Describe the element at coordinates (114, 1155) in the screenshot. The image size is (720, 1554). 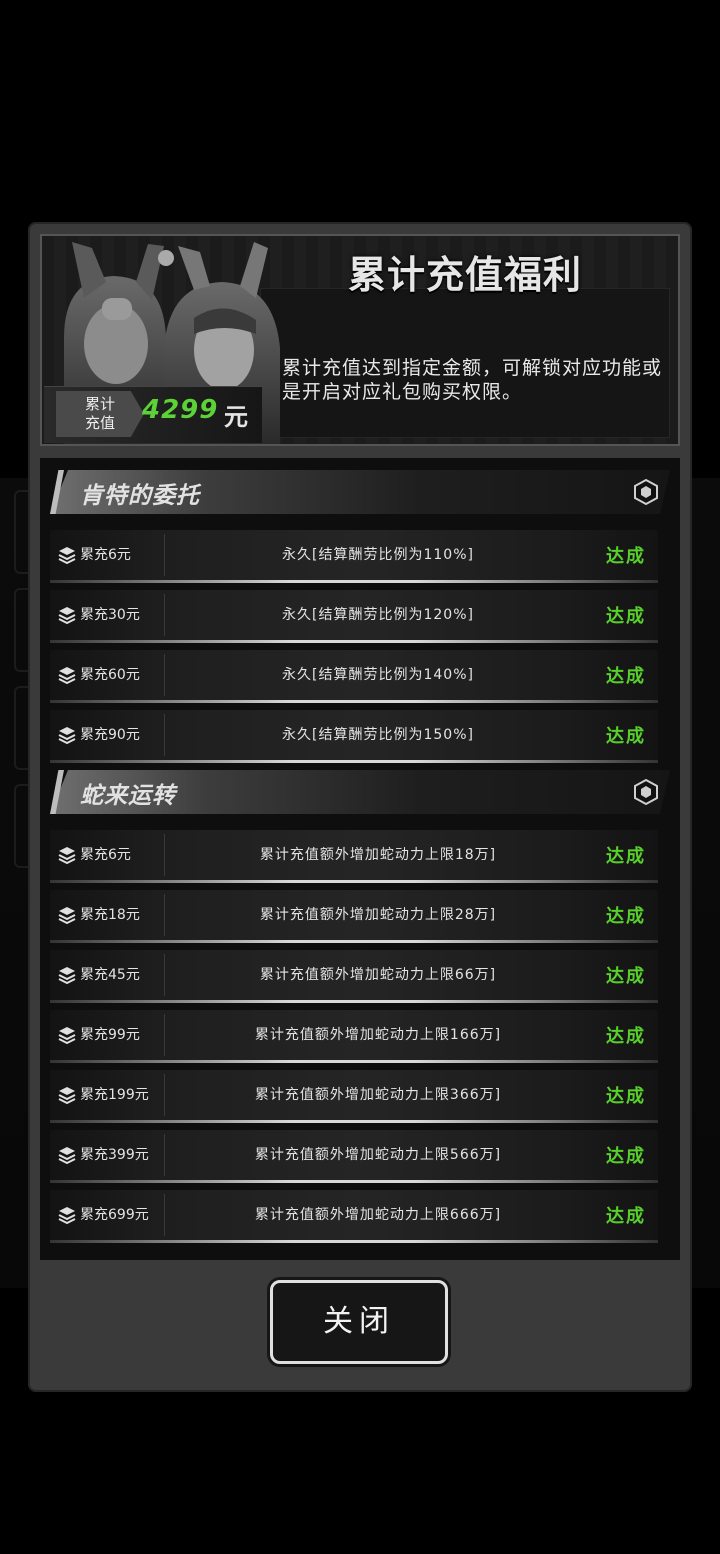
I see `benefit-condition: 累充399元` at that location.